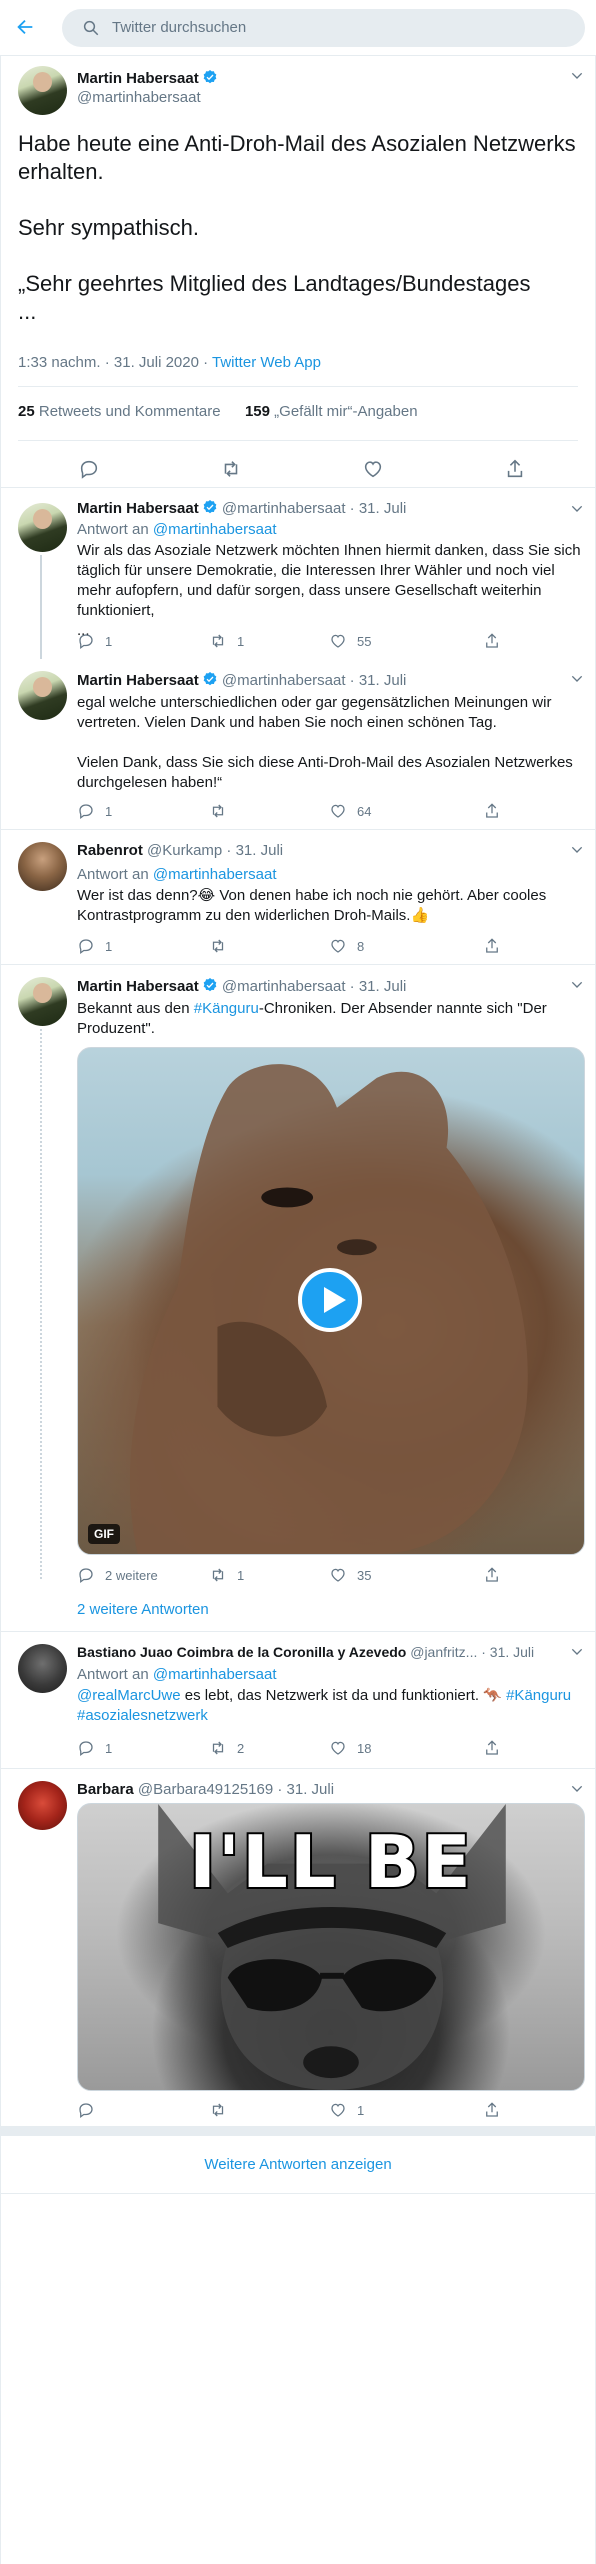 Image resolution: width=596 pixels, height=2564 pixels. Describe the element at coordinates (298, 440) in the screenshot. I see `divider` at that location.